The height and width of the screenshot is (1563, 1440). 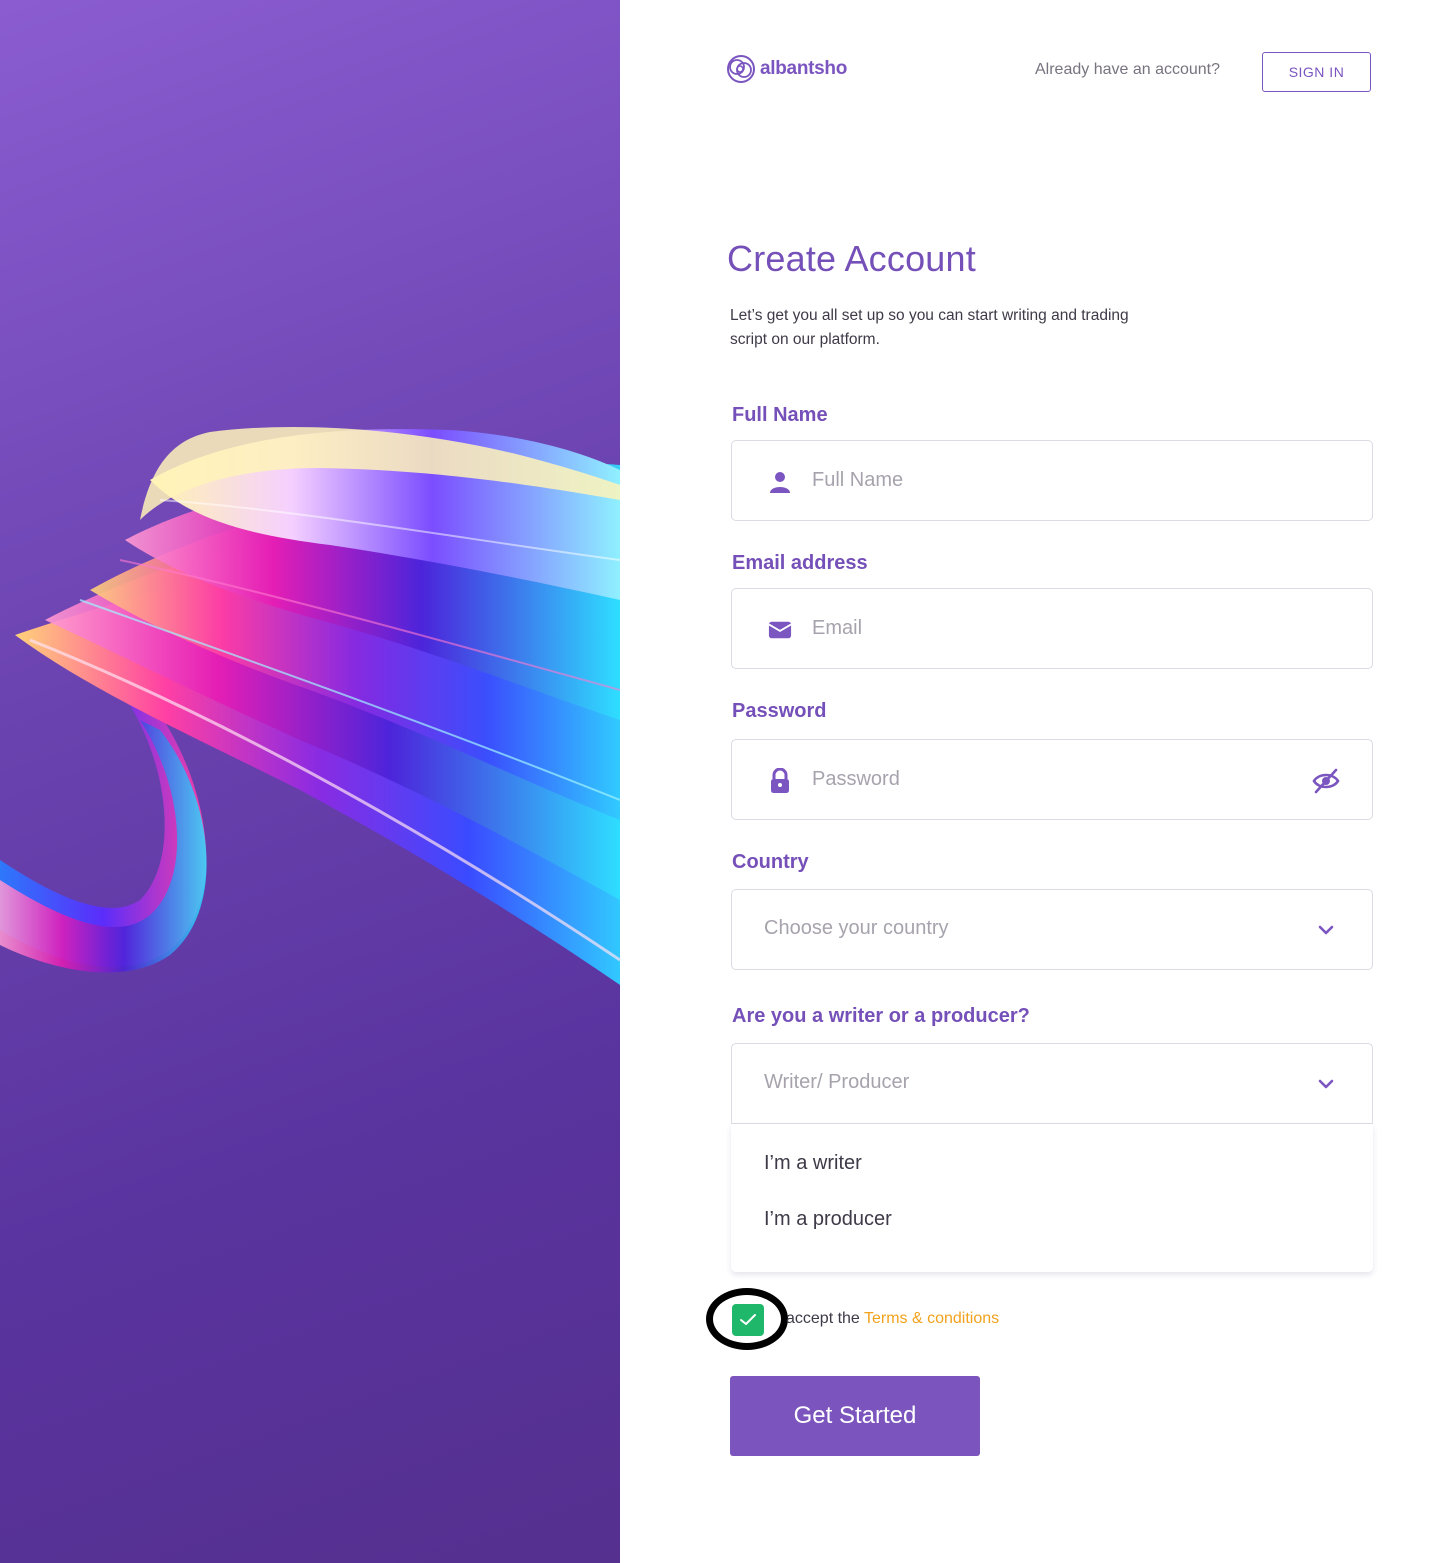 What do you see at coordinates (1128, 69) in the screenshot?
I see `signin-prompt: Already have an account?` at bounding box center [1128, 69].